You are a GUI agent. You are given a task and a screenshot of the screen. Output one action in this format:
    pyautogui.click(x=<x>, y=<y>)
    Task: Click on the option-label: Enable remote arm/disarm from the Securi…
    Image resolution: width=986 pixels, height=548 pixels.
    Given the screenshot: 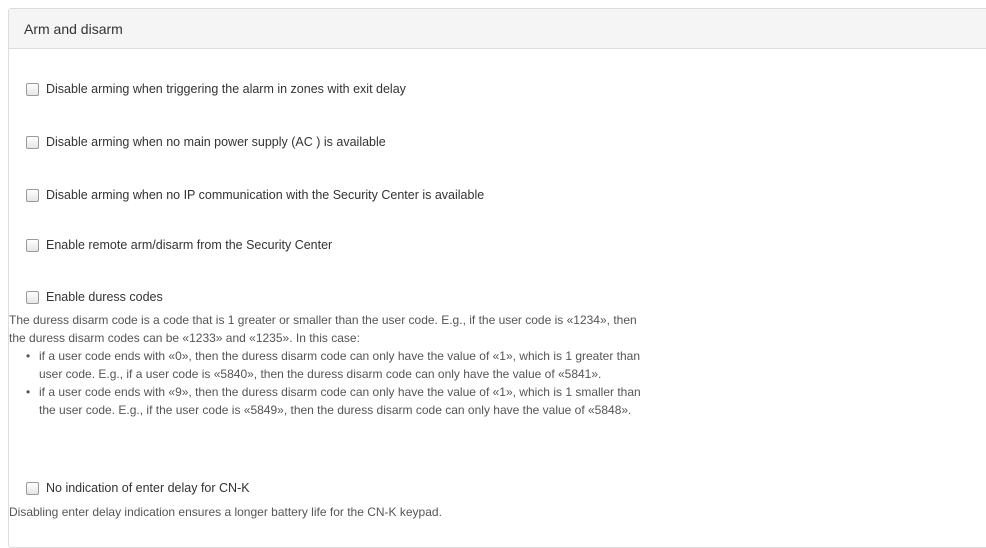 What is the action you would take?
    pyautogui.click(x=189, y=245)
    